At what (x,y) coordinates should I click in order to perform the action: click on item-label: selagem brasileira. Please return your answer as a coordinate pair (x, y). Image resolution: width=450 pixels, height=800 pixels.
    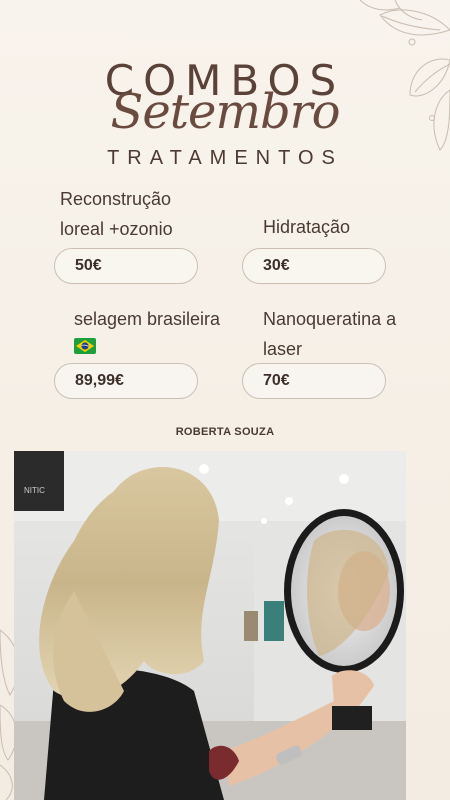
    Looking at the image, I should click on (147, 319).